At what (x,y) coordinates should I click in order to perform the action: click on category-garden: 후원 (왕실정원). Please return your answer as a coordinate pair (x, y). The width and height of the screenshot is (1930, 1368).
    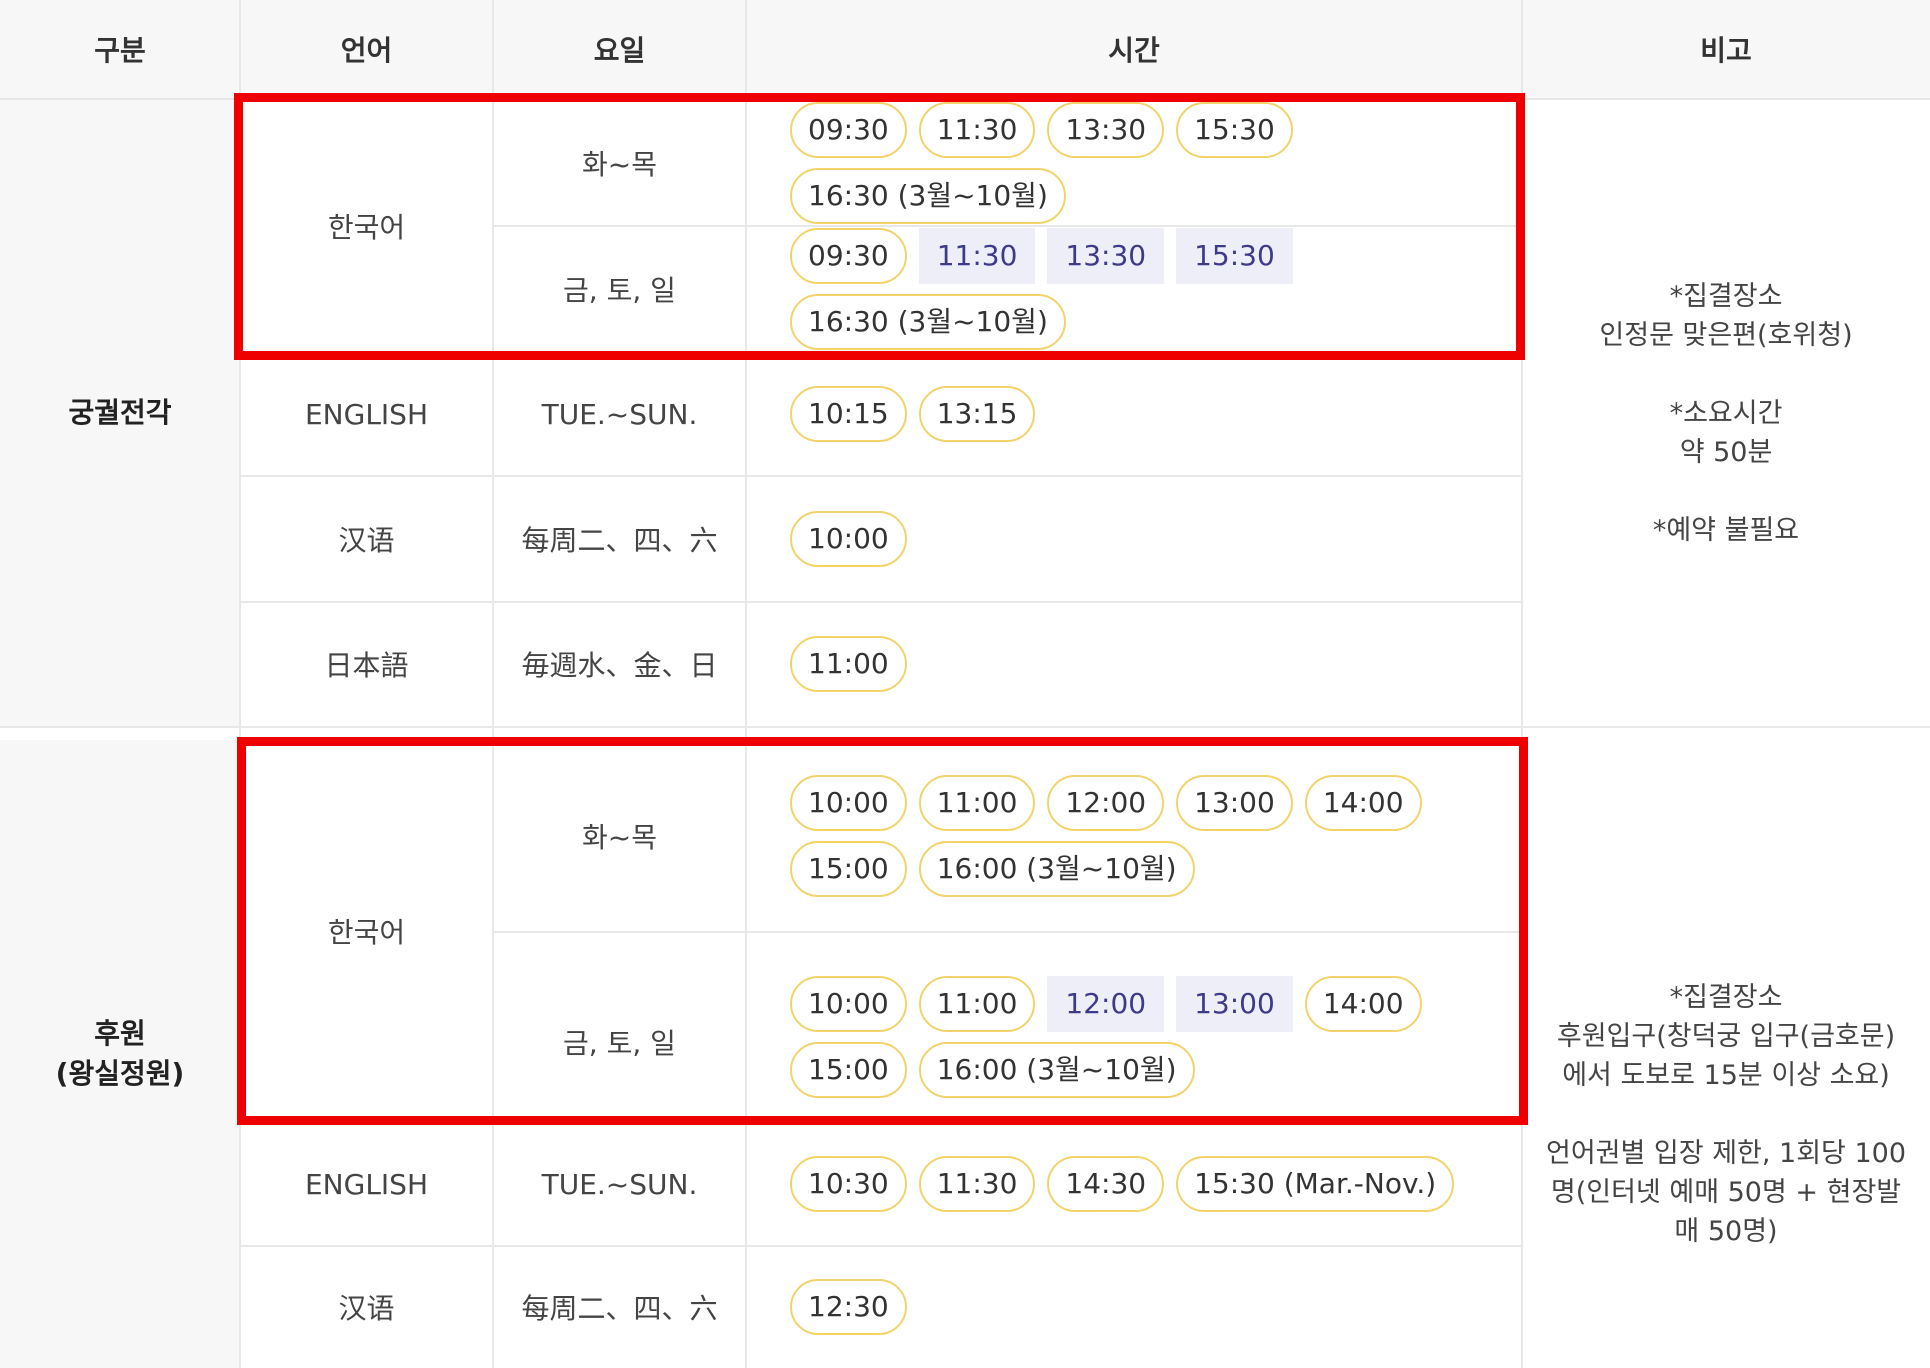
    Looking at the image, I should click on (120, 1054).